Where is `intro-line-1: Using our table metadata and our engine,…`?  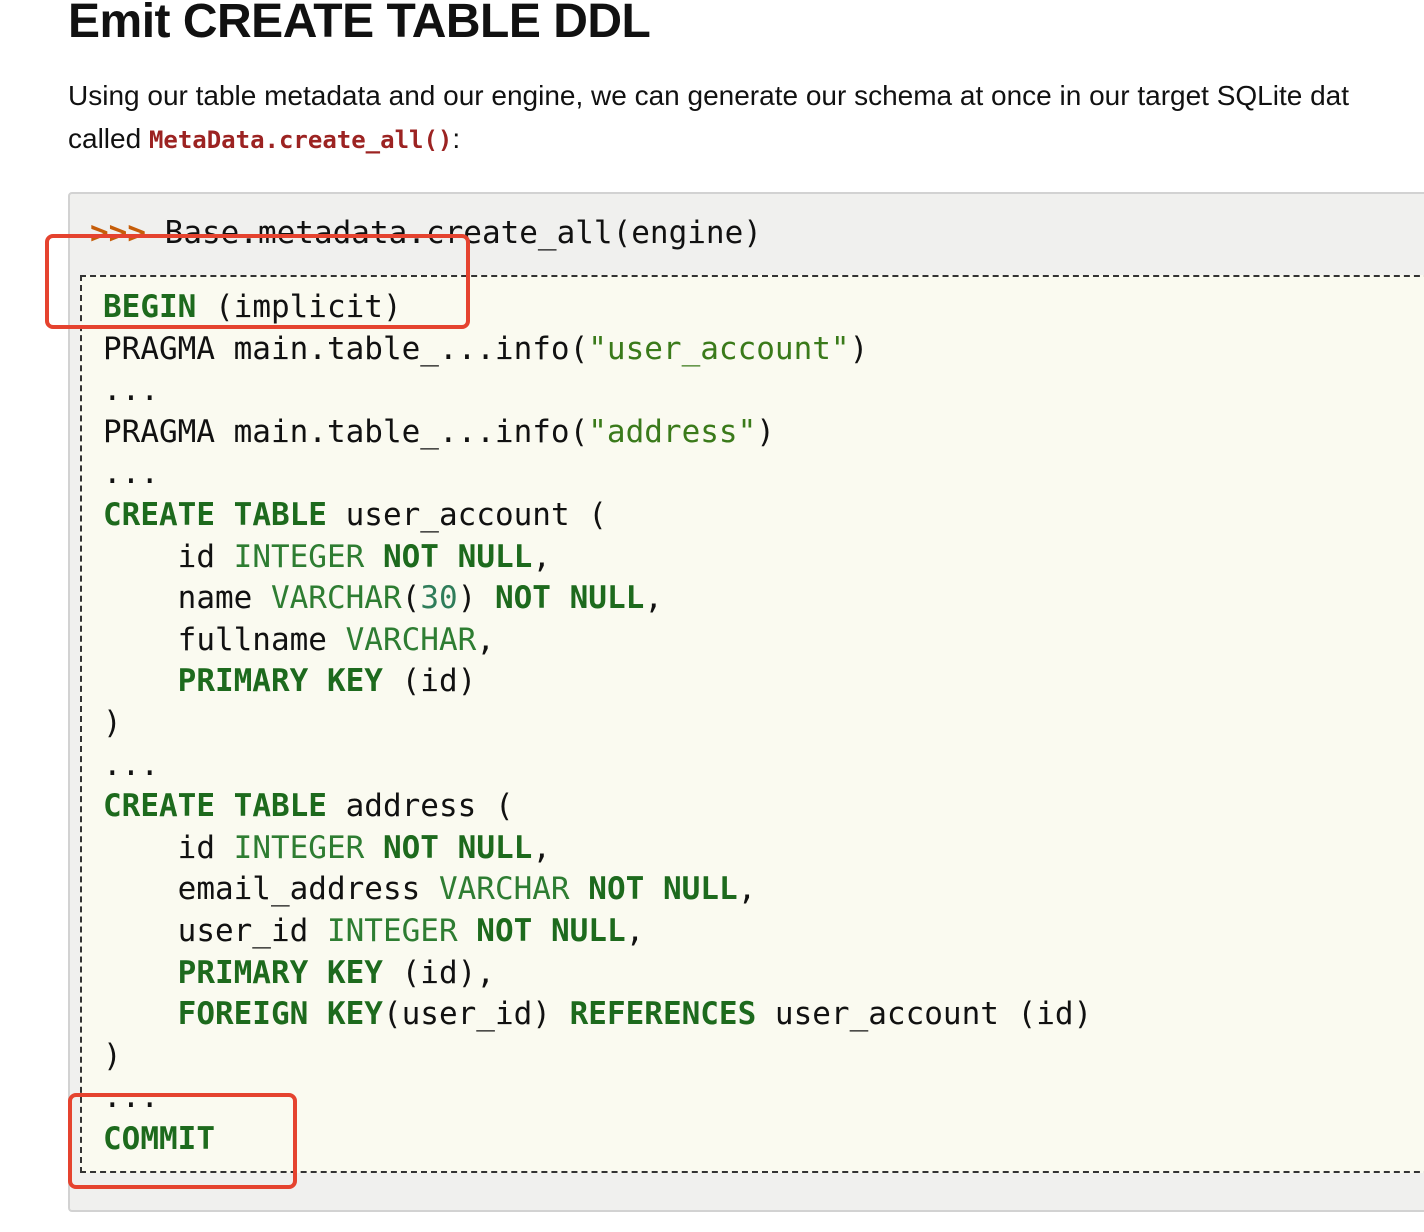 intro-line-1: Using our table metadata and our engine,… is located at coordinates (709, 95).